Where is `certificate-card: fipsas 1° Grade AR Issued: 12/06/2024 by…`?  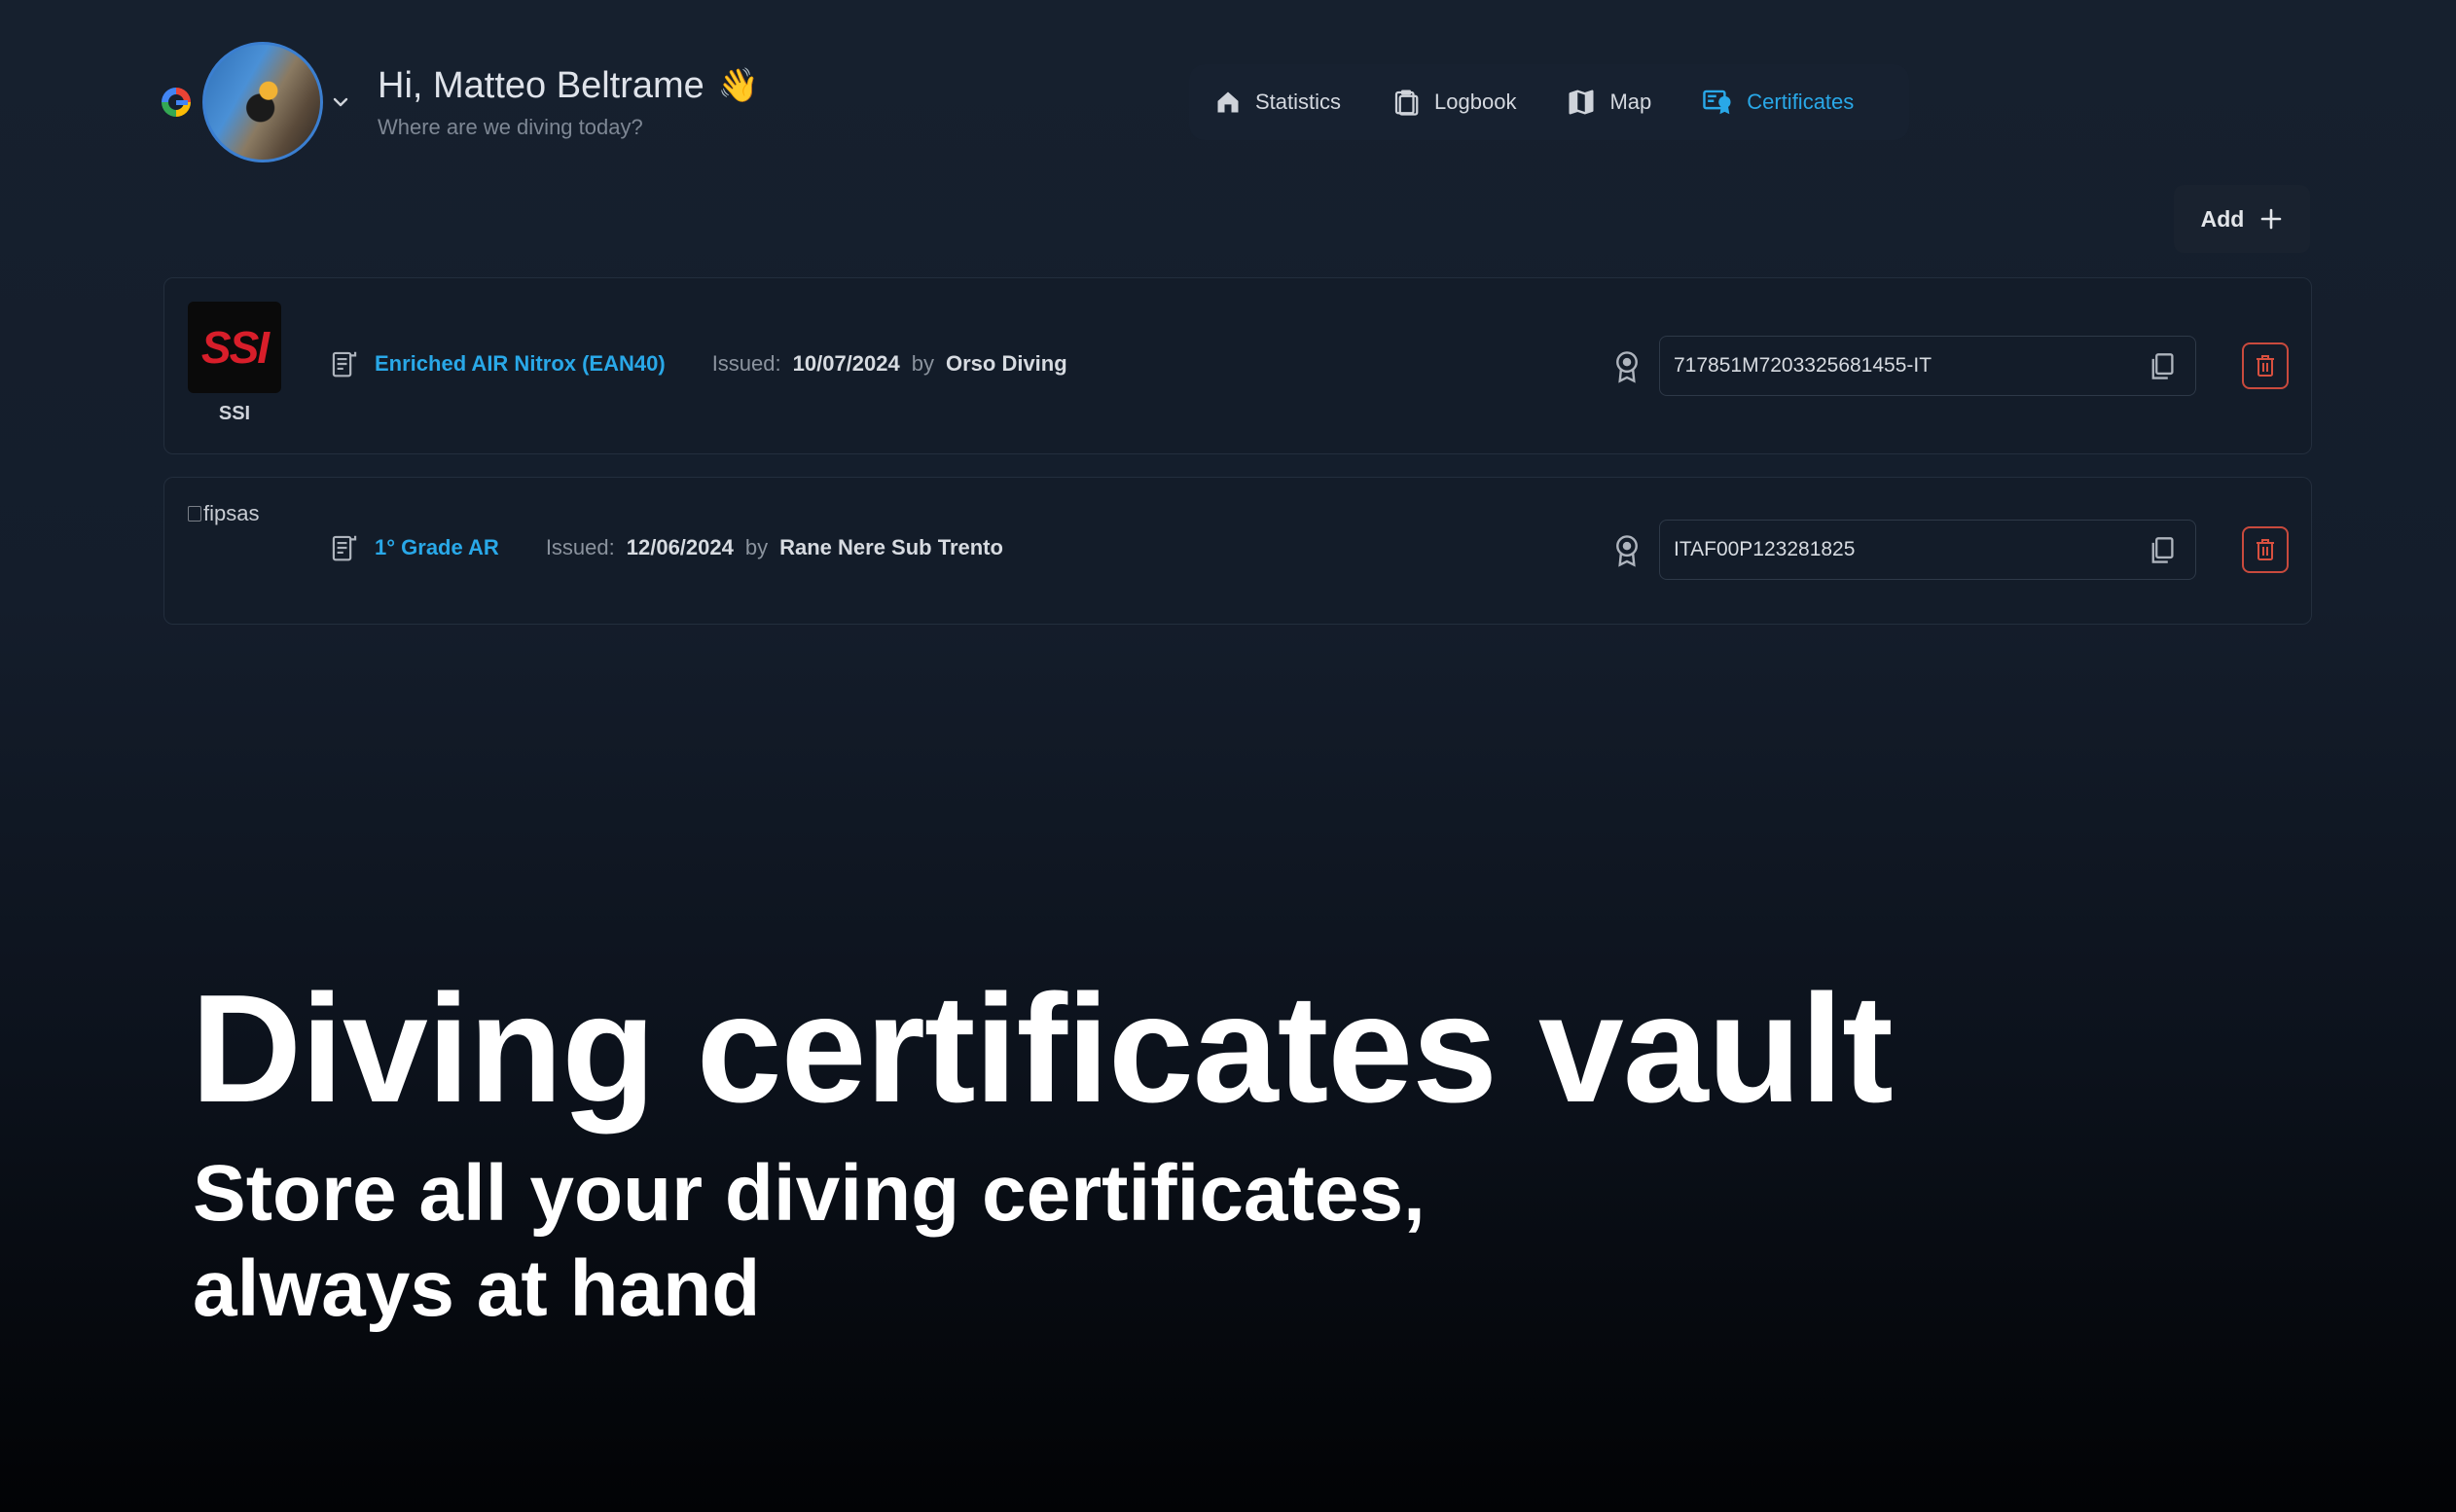
certificate-card: fipsas 1° Grade AR Issued: 12/06/2024 by… is located at coordinates (1237, 551).